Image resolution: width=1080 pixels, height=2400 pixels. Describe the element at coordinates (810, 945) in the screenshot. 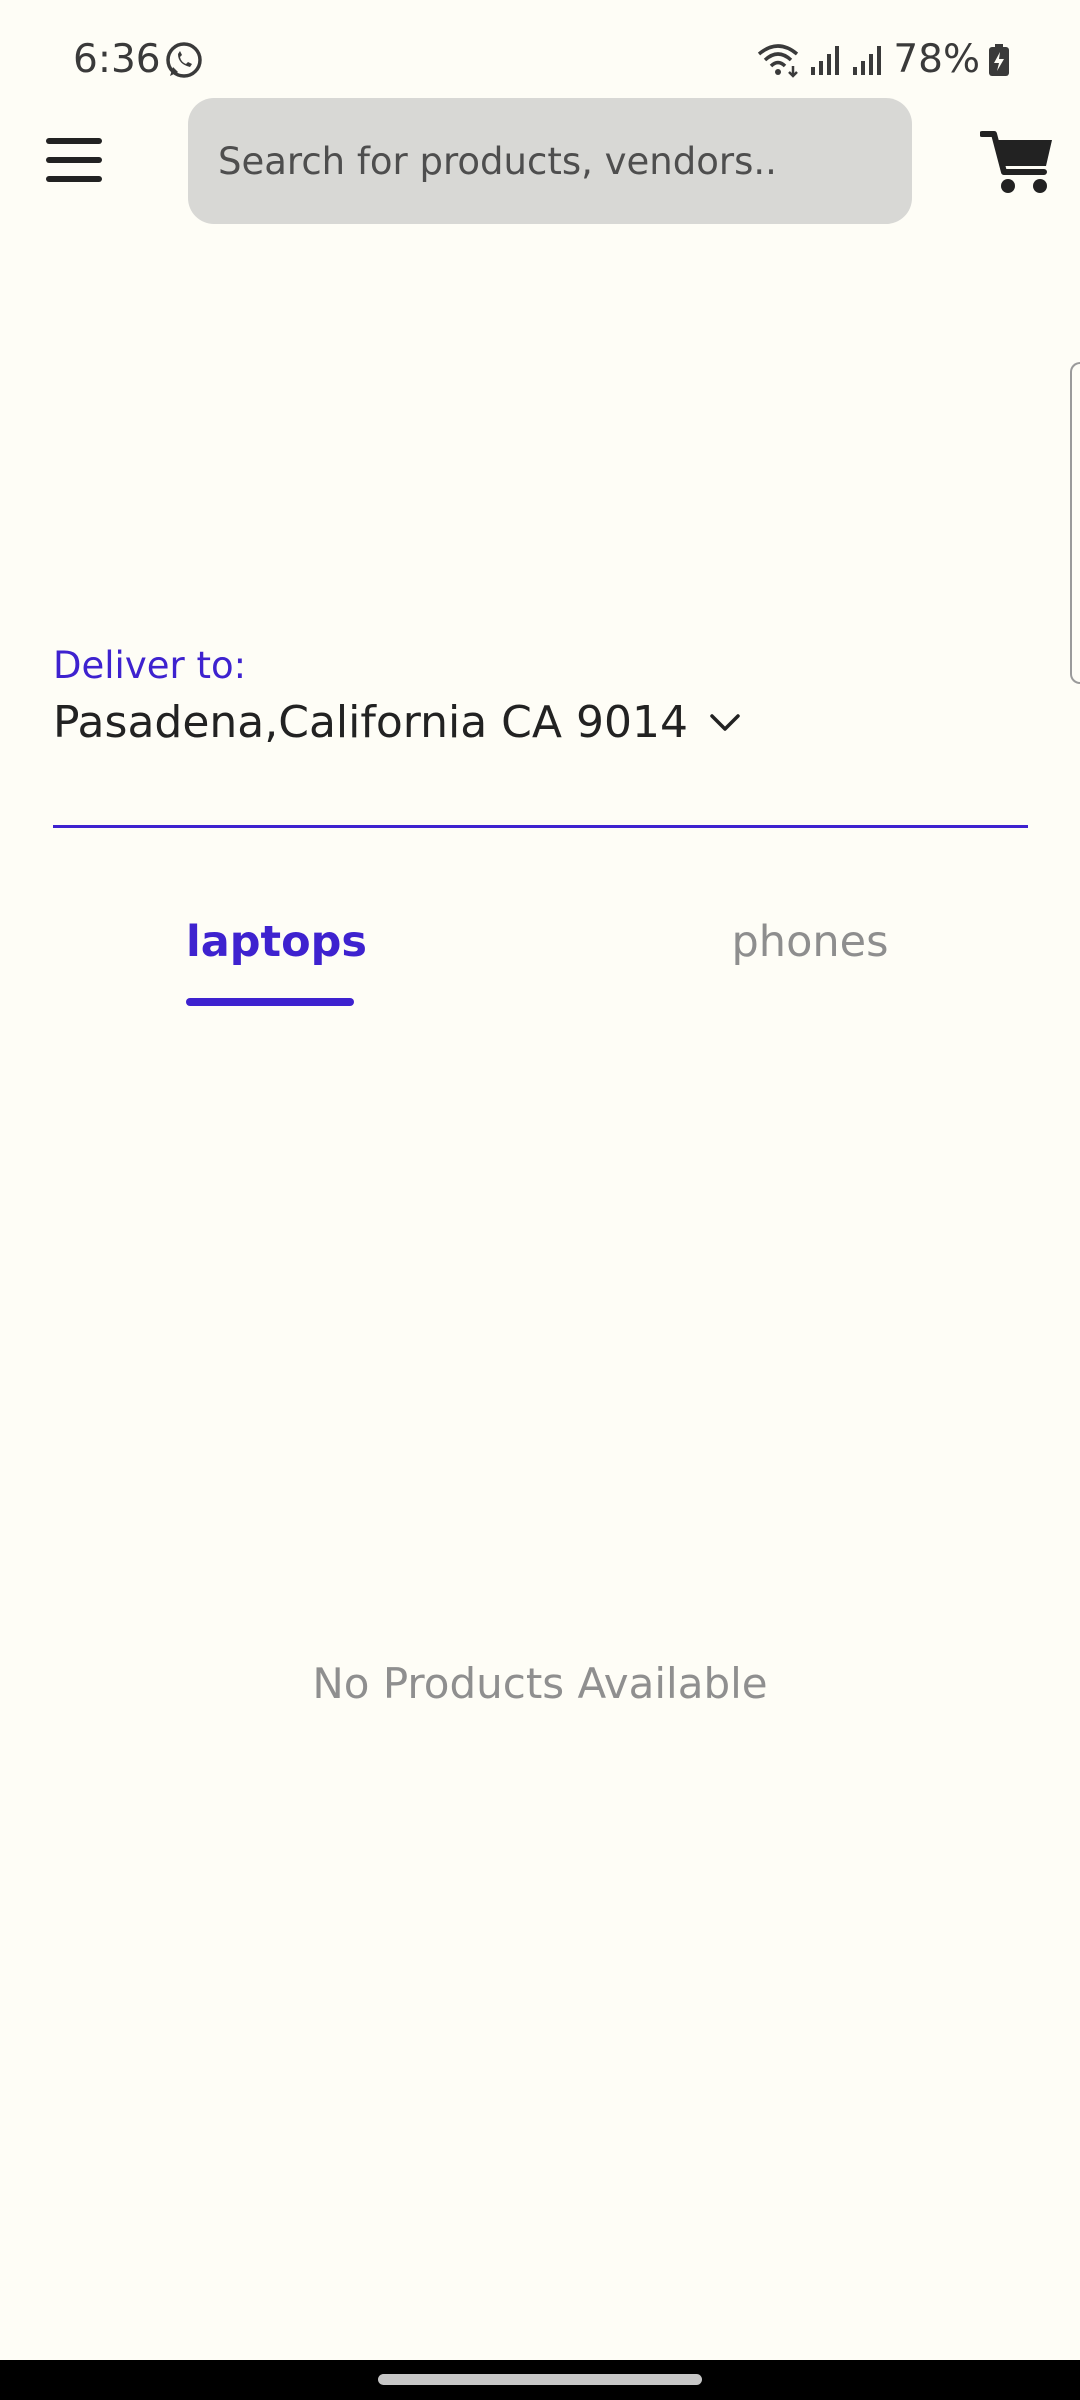

I see `tab-phones: phones` at that location.